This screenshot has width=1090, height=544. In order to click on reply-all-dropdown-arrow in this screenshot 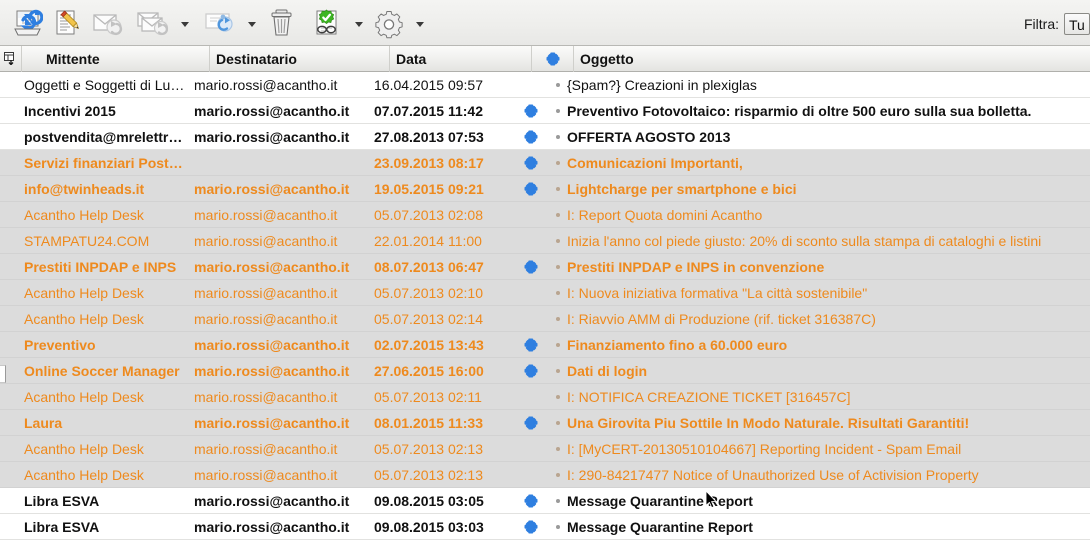, I will do `click(185, 24)`.